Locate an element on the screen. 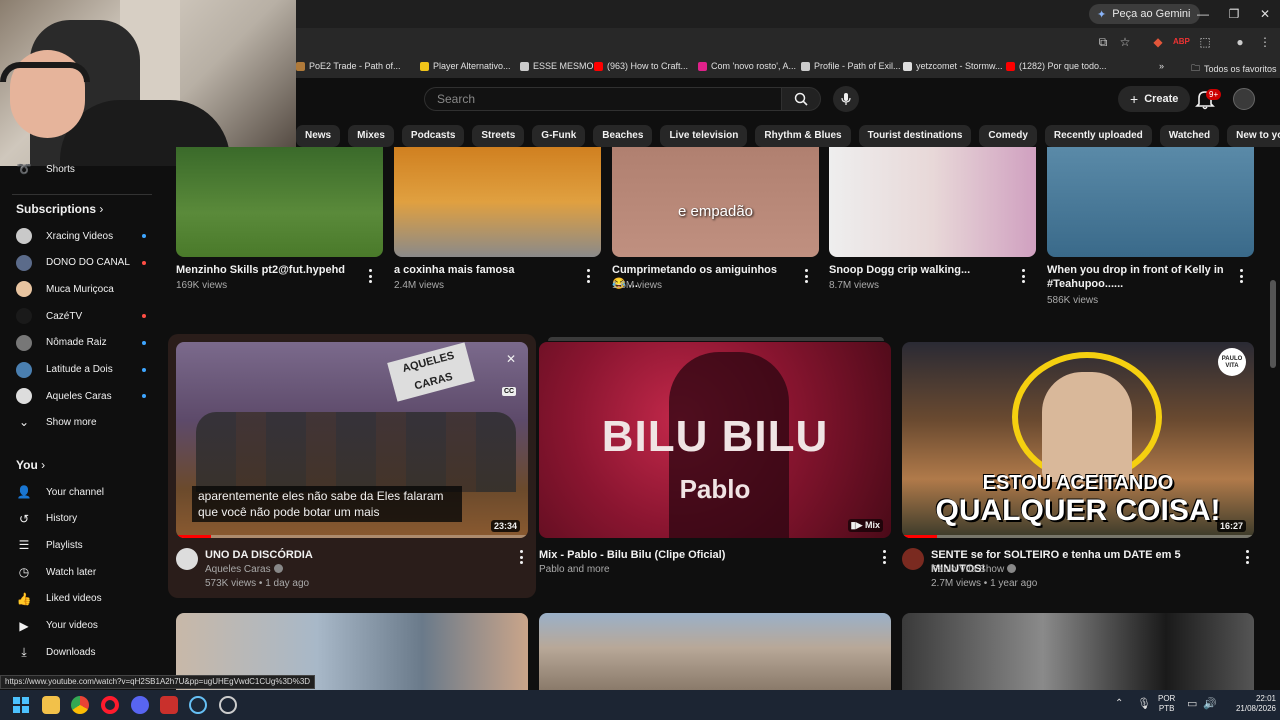  profile-icon: ● is located at coordinates (1240, 42).